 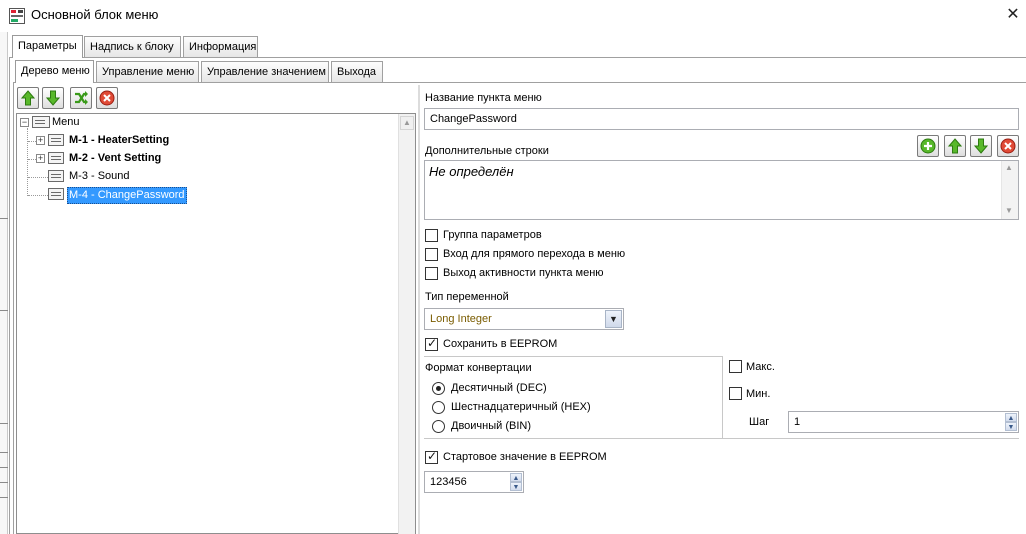 What do you see at coordinates (491, 426) in the screenshot?
I see `format-bin-label: Двоичный (BIN)` at bounding box center [491, 426].